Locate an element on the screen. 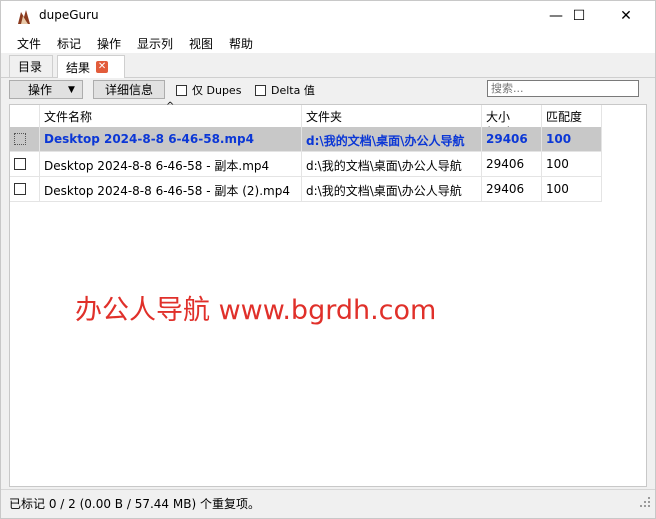 The image size is (656, 519). delta-values-label: Delta 值 is located at coordinates (293, 90).